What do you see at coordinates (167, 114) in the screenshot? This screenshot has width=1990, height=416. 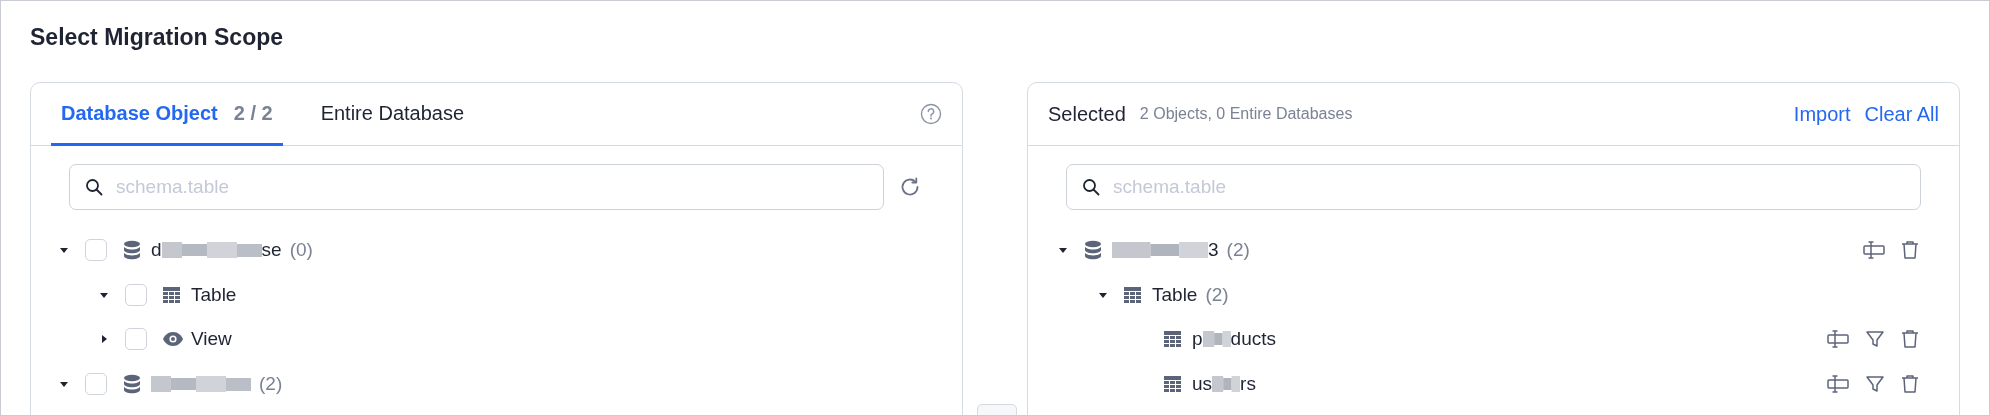 I see `tab: Database Object 2 / 2` at bounding box center [167, 114].